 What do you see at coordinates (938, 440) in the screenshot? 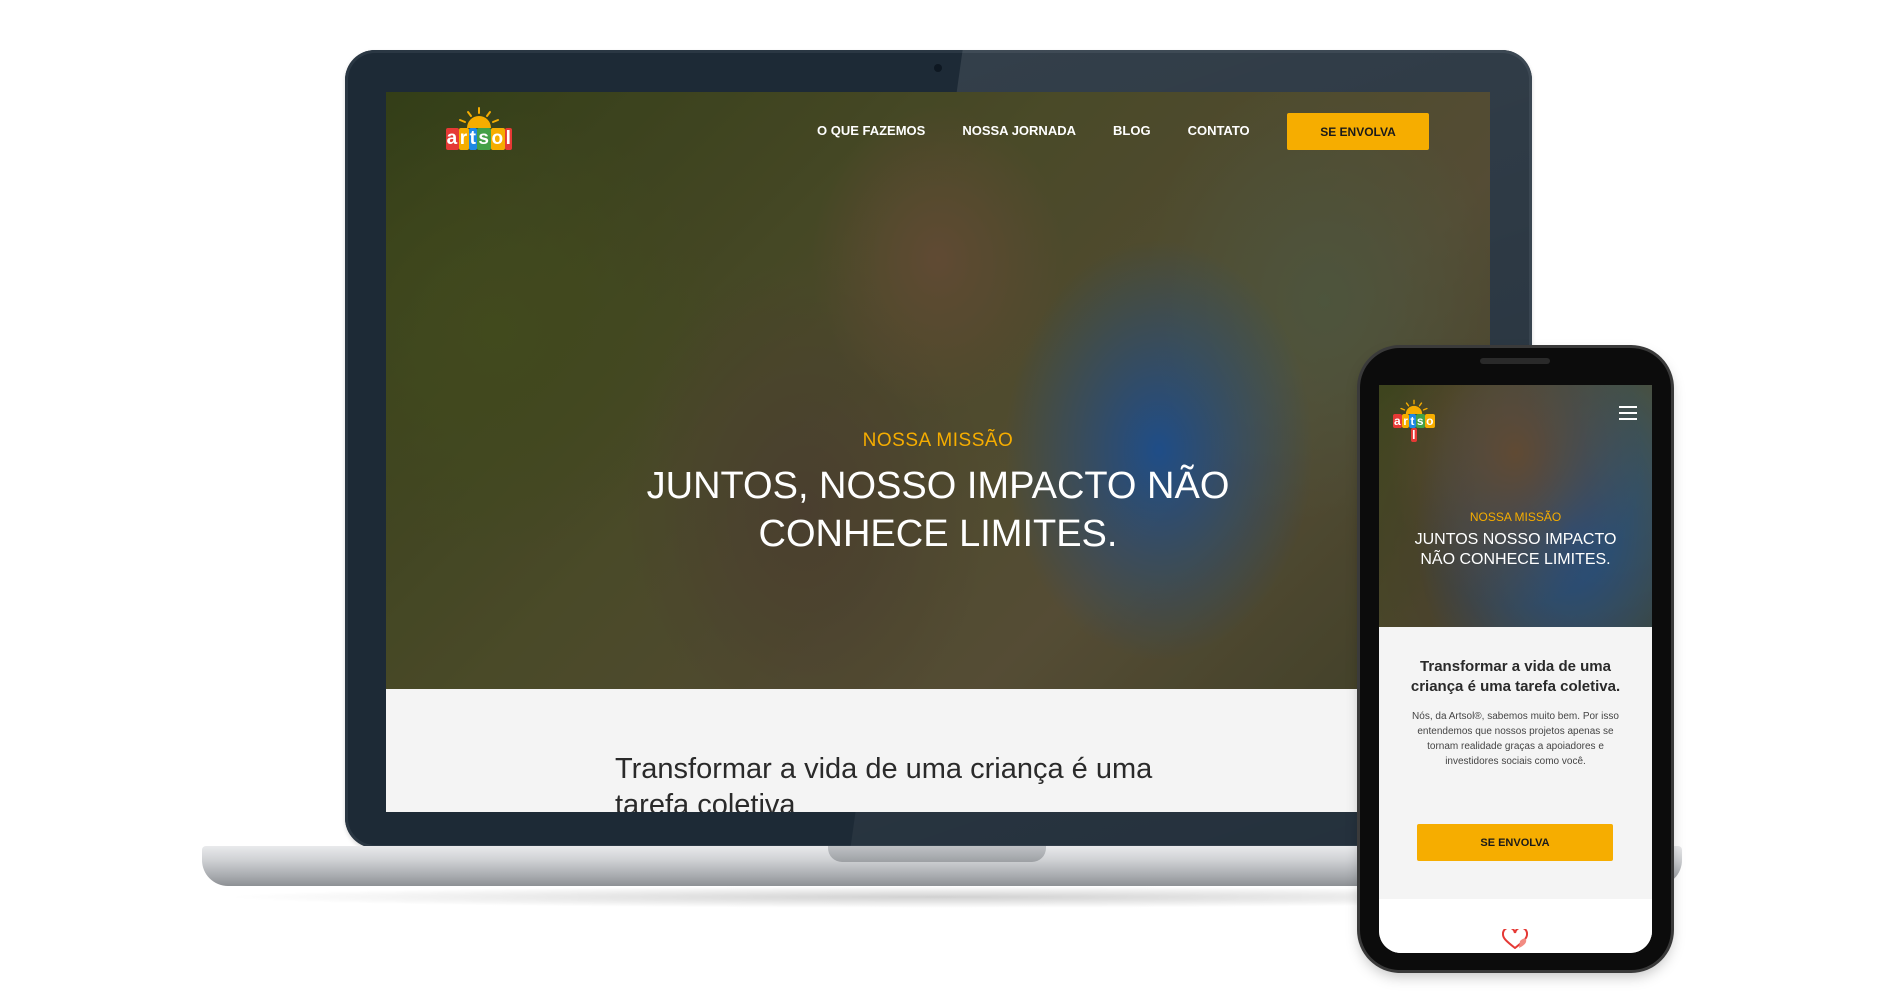
I see `hero-kicker: NOSSA MISSÃO` at bounding box center [938, 440].